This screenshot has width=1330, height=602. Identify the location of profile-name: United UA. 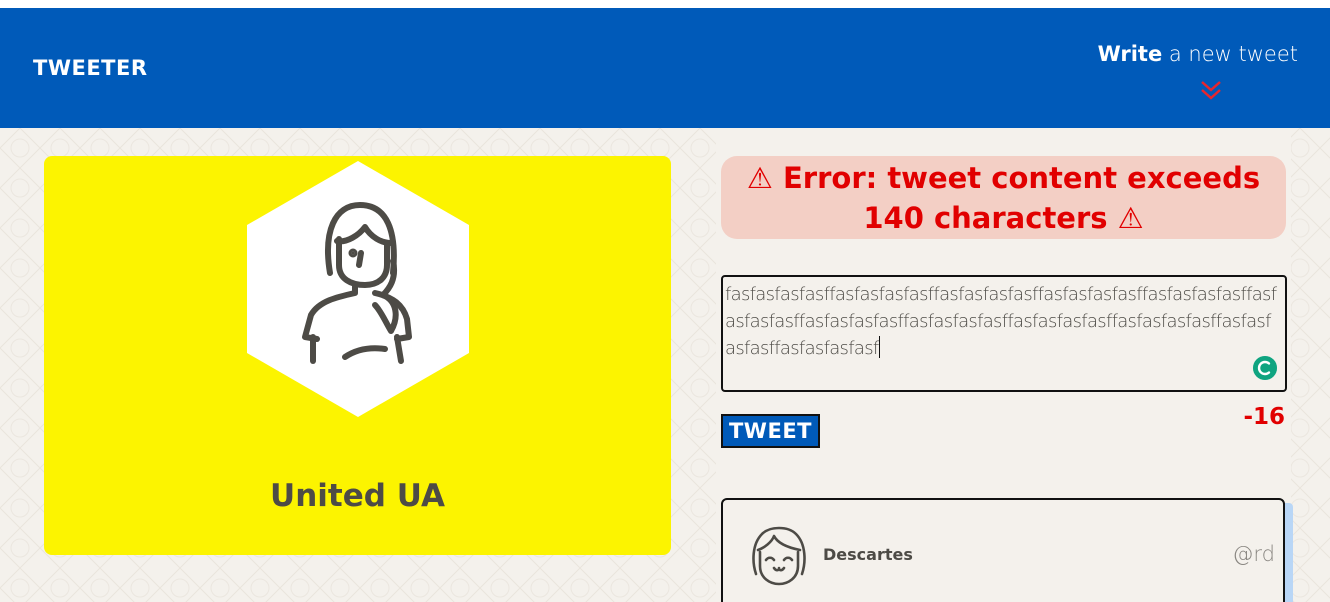
(357, 496).